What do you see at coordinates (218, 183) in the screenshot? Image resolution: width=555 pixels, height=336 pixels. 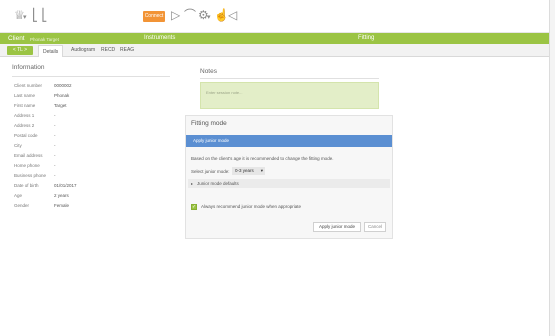 I see `junior-mode-defaults-label: Junior mode defaults` at bounding box center [218, 183].